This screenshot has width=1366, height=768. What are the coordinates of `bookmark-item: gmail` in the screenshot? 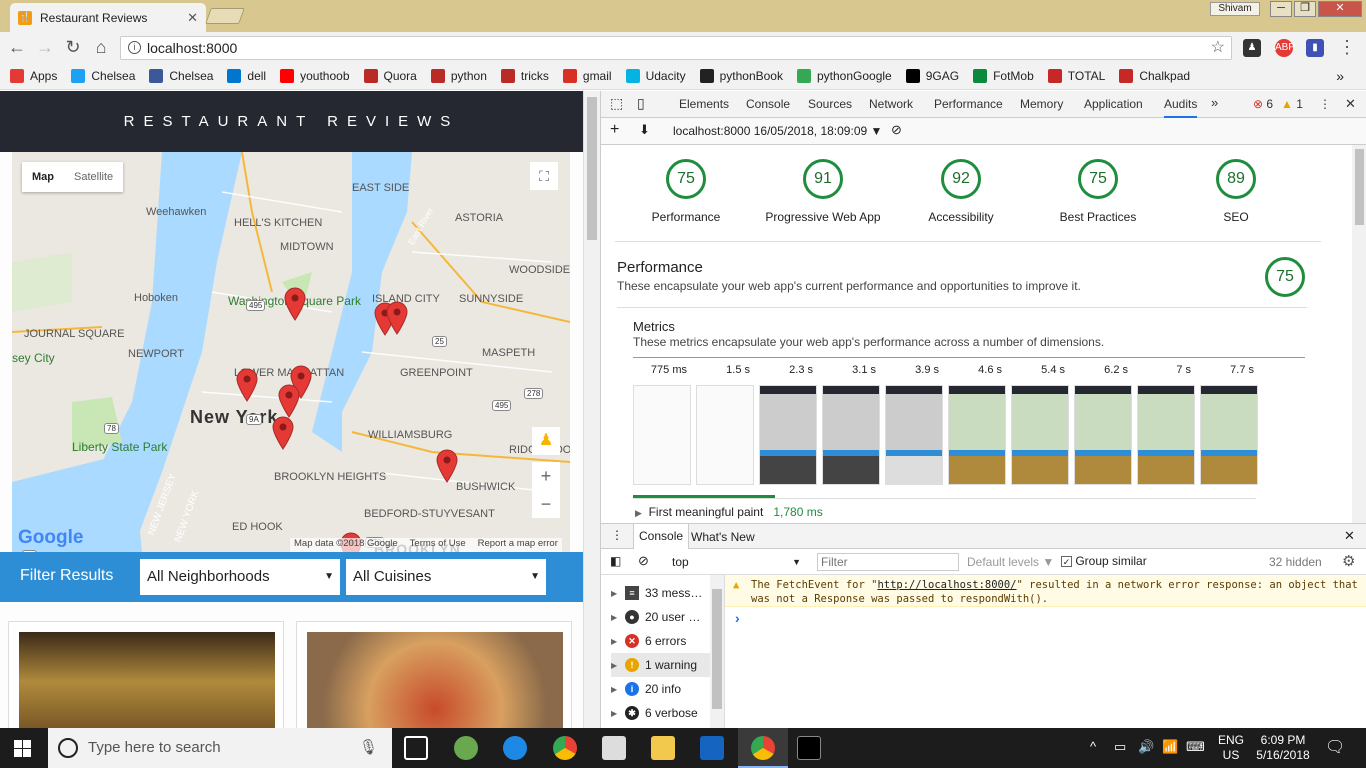 It's located at (587, 75).